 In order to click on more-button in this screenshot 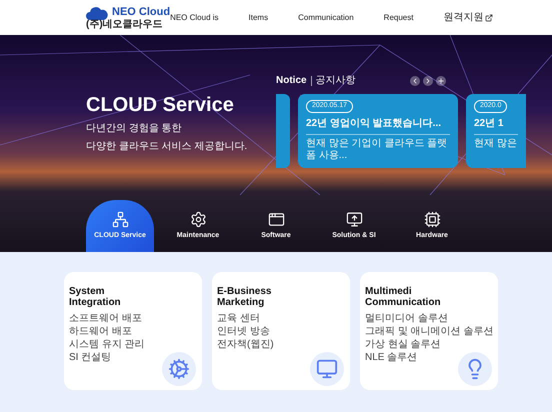, I will do `click(441, 81)`.